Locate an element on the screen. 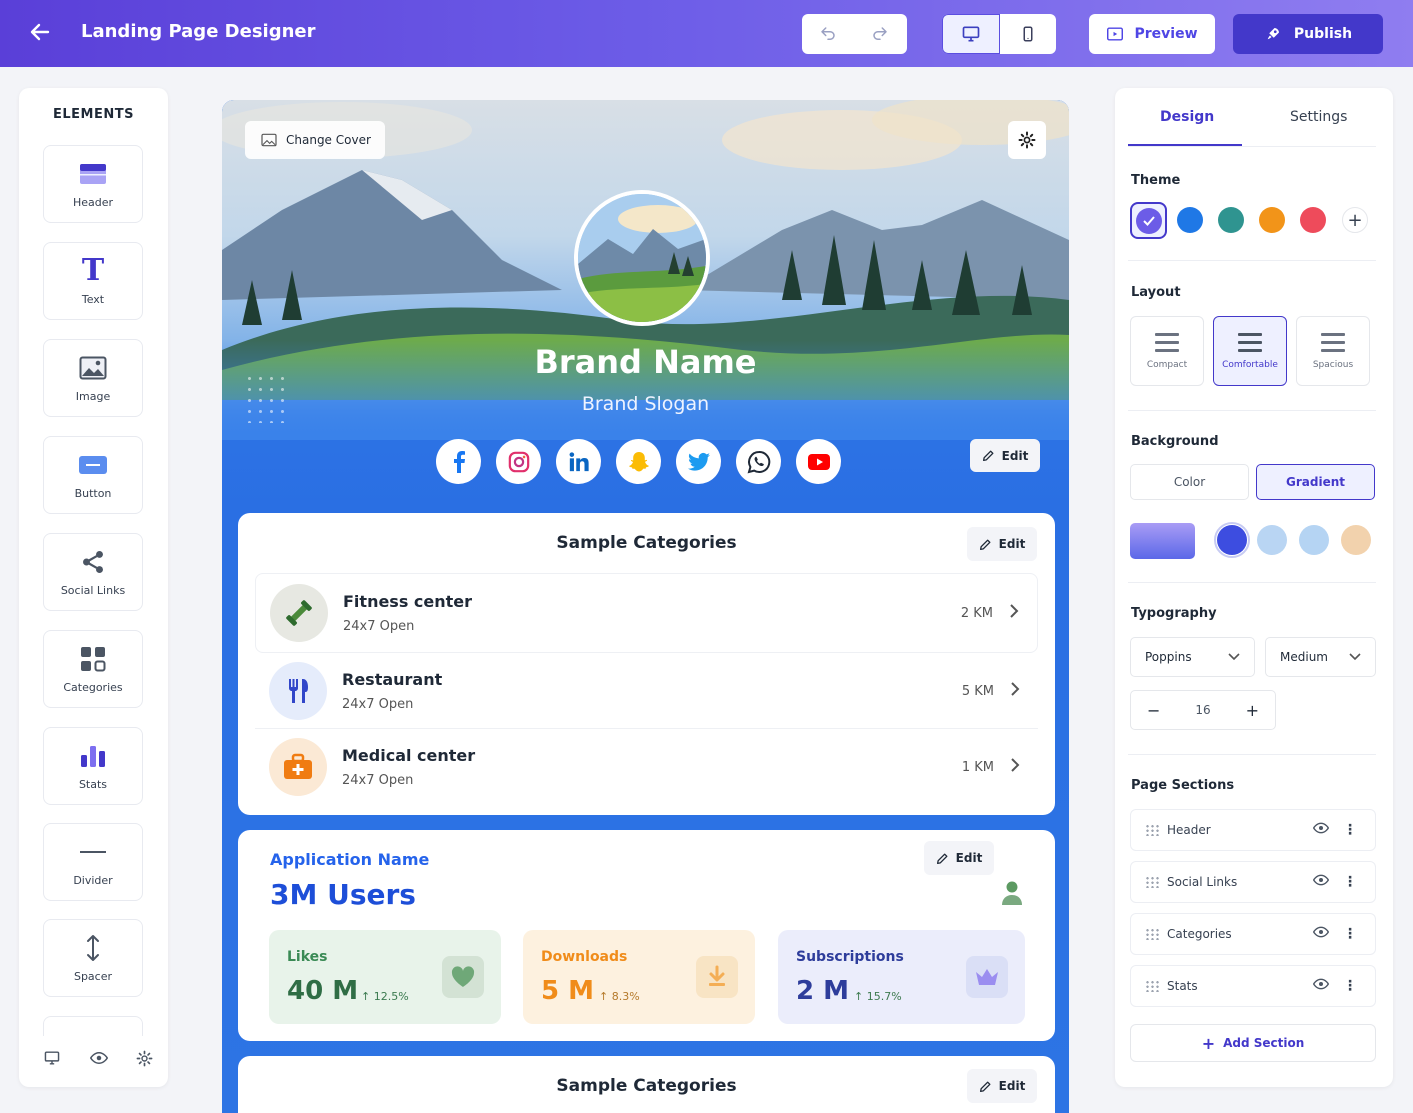 This screenshot has height=1113, width=1413. edit-header-button: Edit is located at coordinates (1005, 455).